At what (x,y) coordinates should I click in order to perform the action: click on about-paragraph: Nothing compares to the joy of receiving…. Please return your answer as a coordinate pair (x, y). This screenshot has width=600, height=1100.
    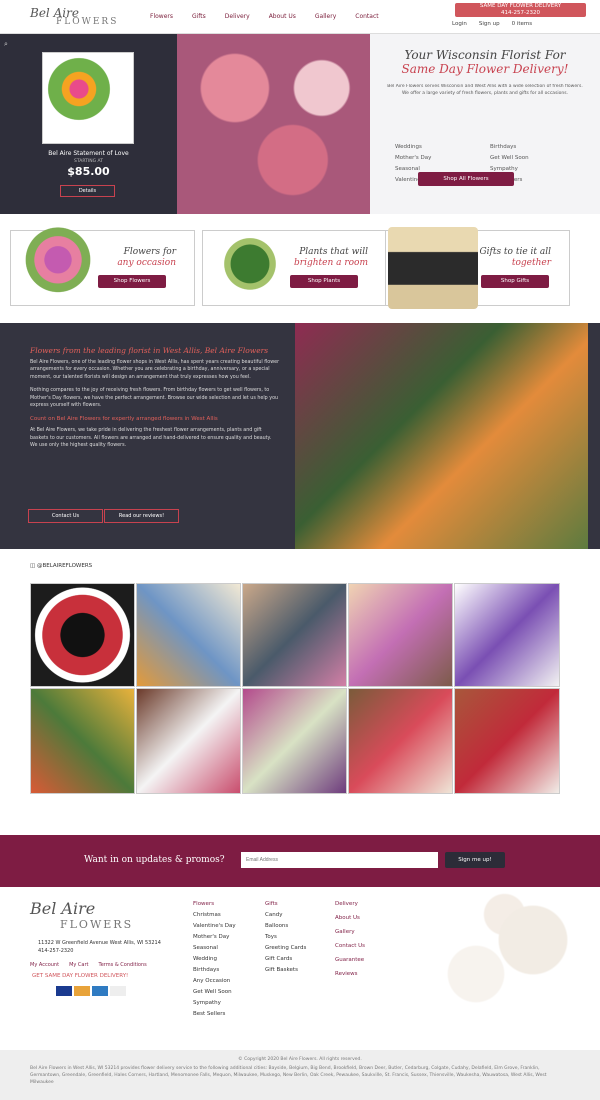
    Looking at the image, I should click on (154, 398).